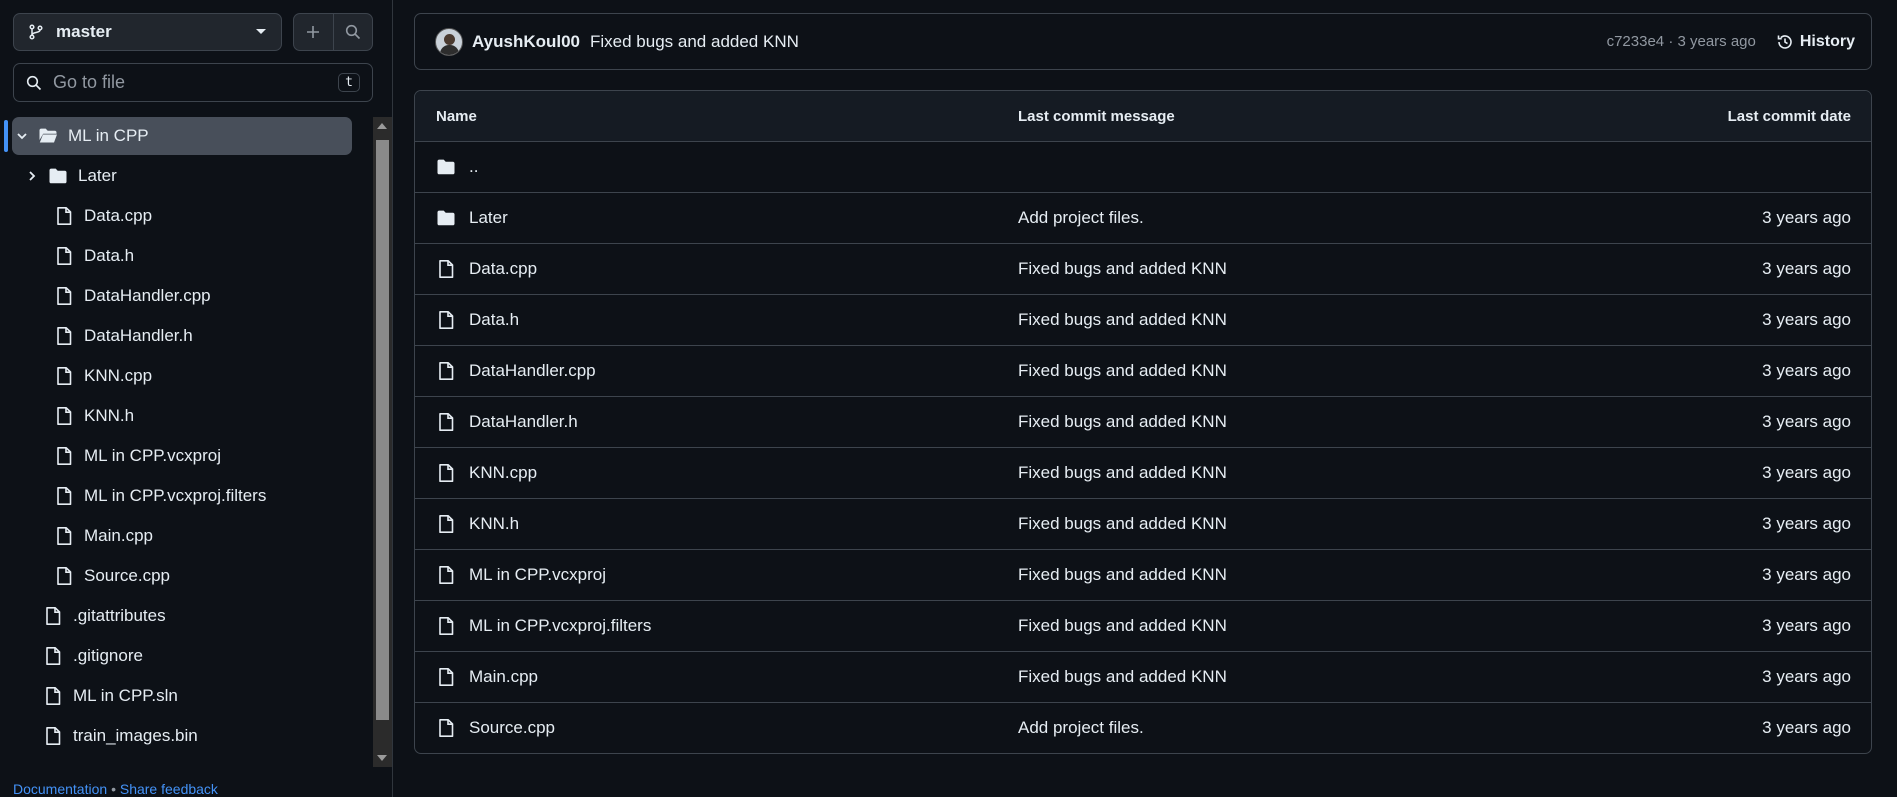 This screenshot has height=797, width=1897. I want to click on tree-item: Source.cpp, so click(182, 576).